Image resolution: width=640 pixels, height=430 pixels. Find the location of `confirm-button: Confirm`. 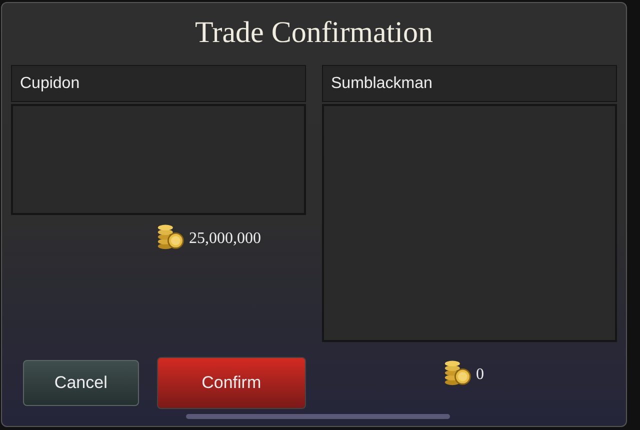

confirm-button: Confirm is located at coordinates (231, 383).